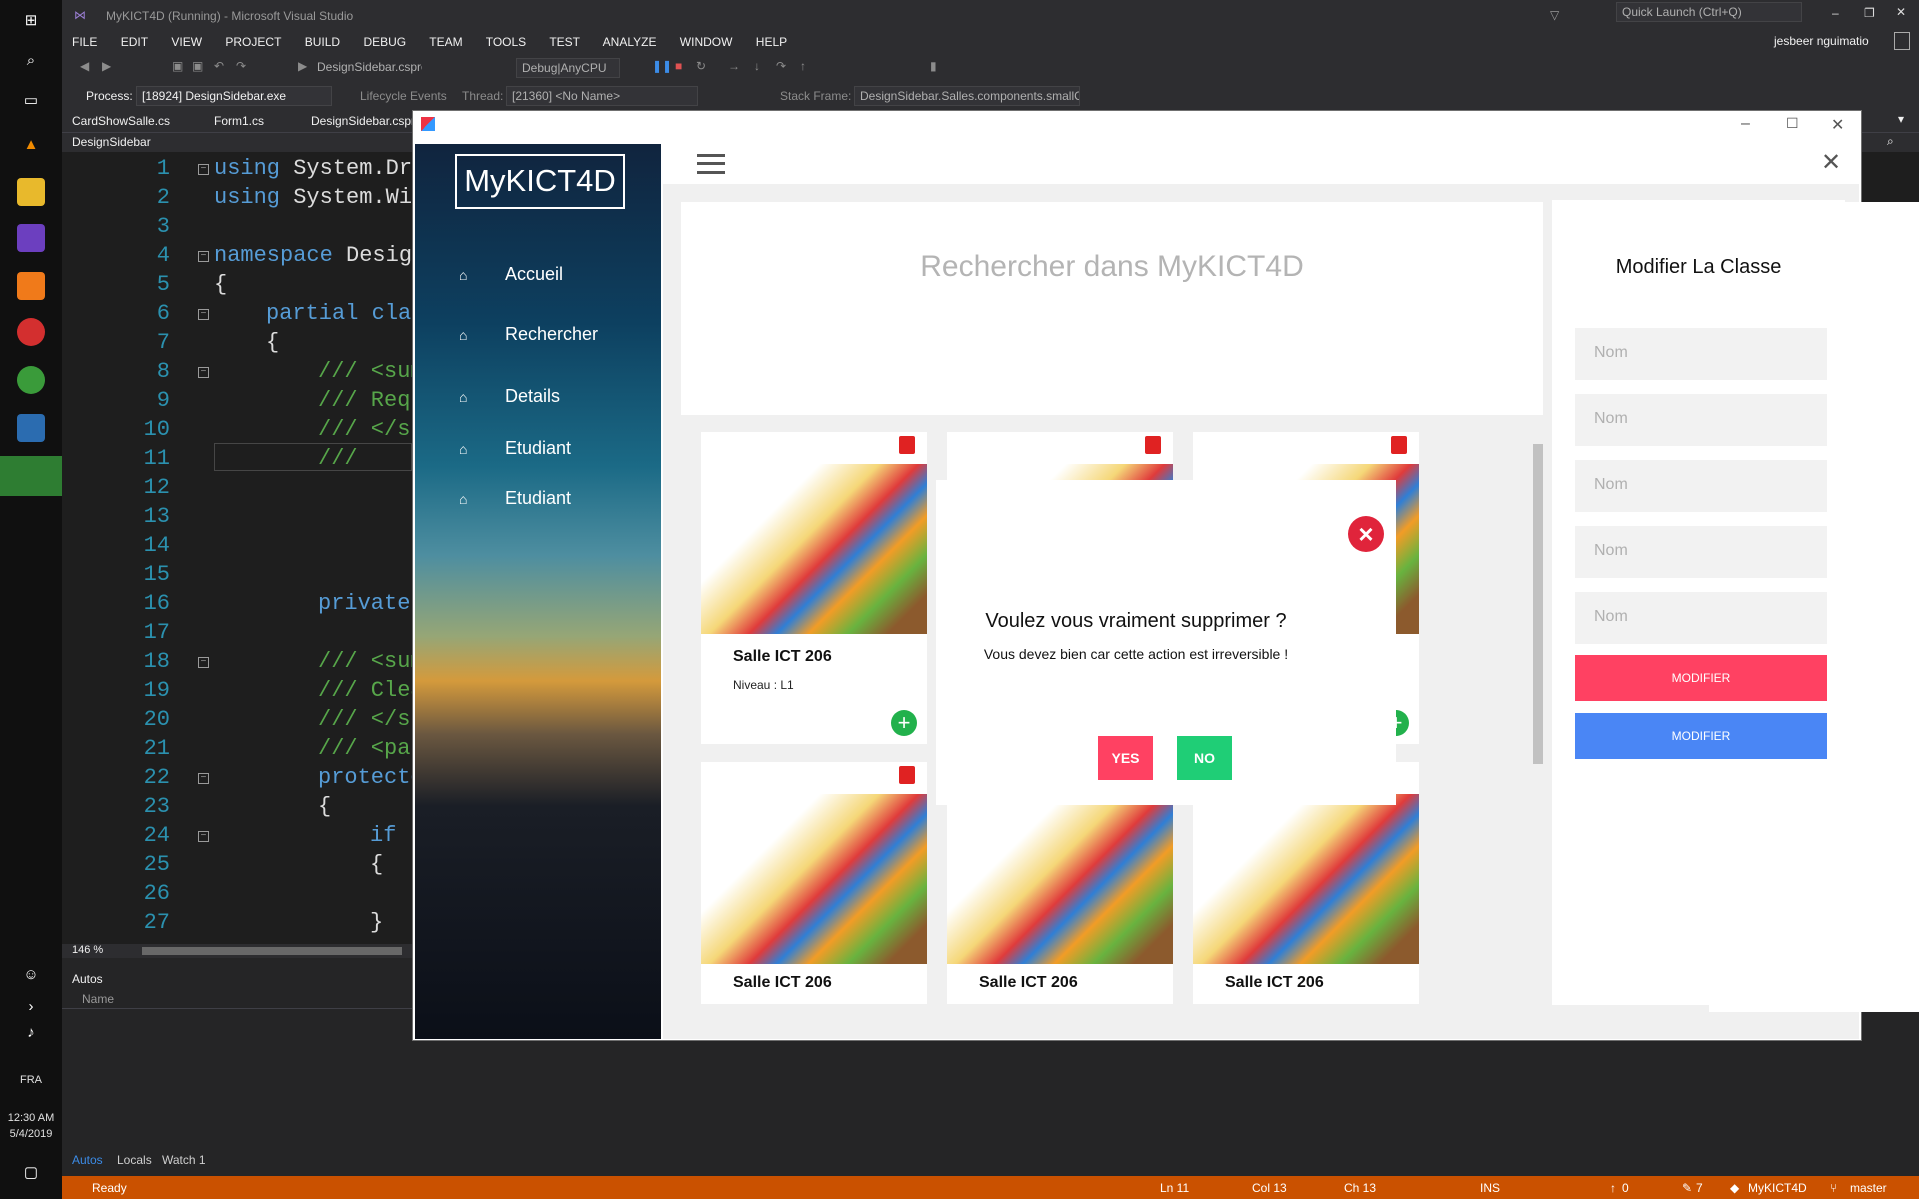 The height and width of the screenshot is (1199, 1919). Describe the element at coordinates (1538, 604) in the screenshot. I see `scrollbar-thumb` at that location.